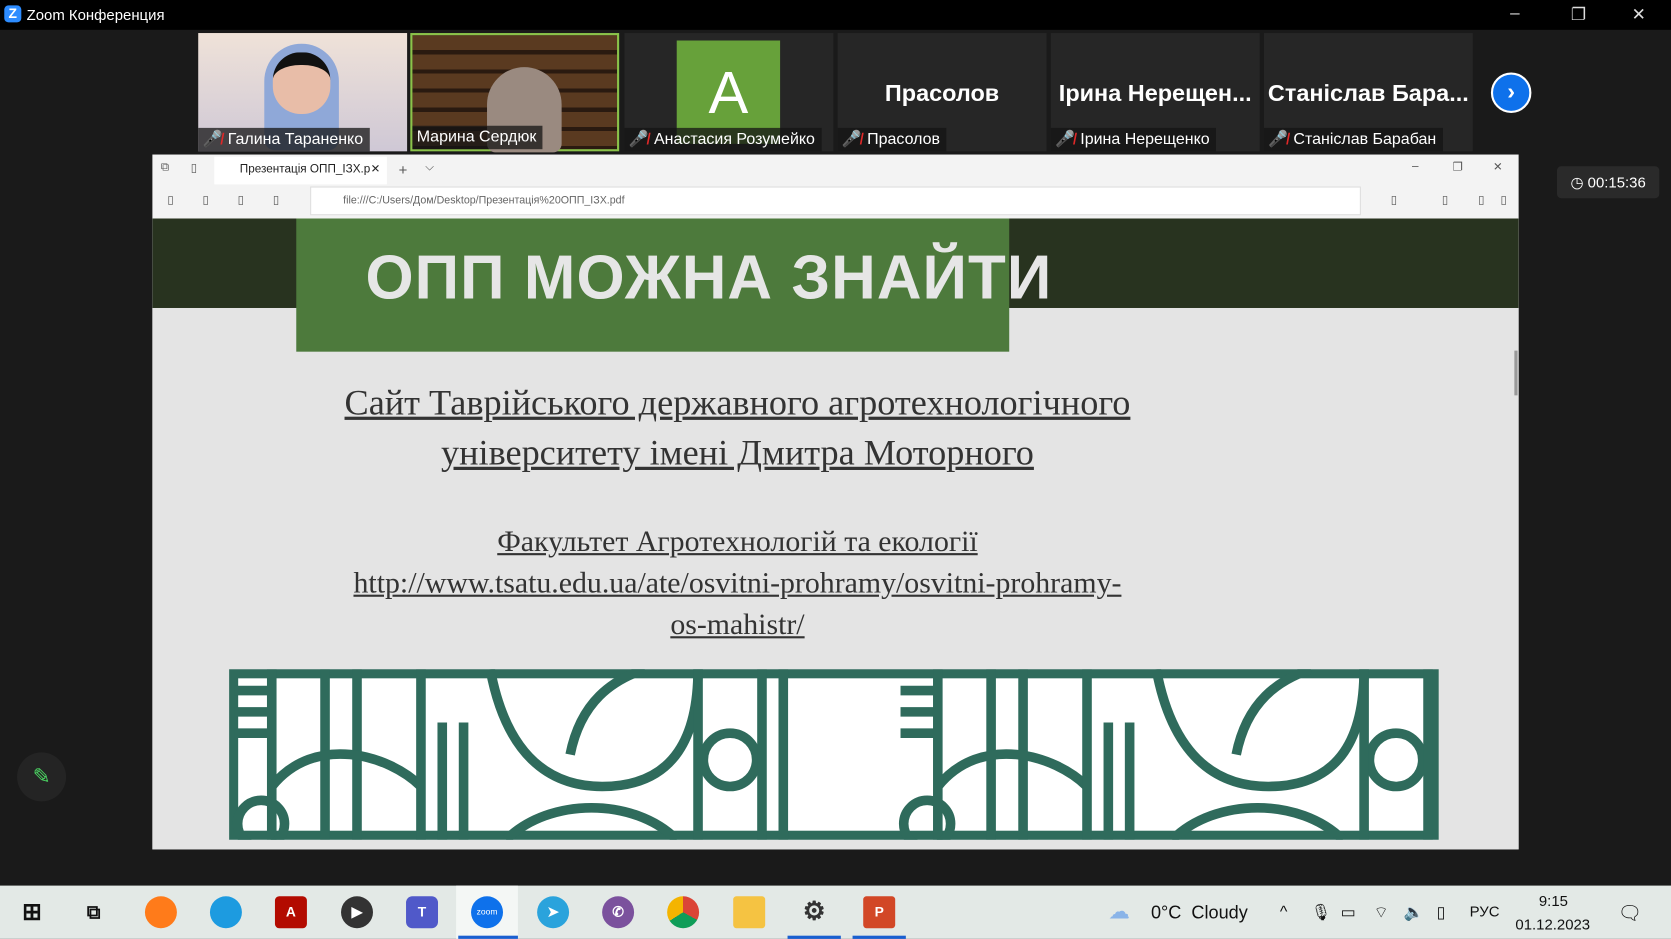 Image resolution: width=1671 pixels, height=939 pixels. I want to click on teams-icon: T, so click(422, 912).